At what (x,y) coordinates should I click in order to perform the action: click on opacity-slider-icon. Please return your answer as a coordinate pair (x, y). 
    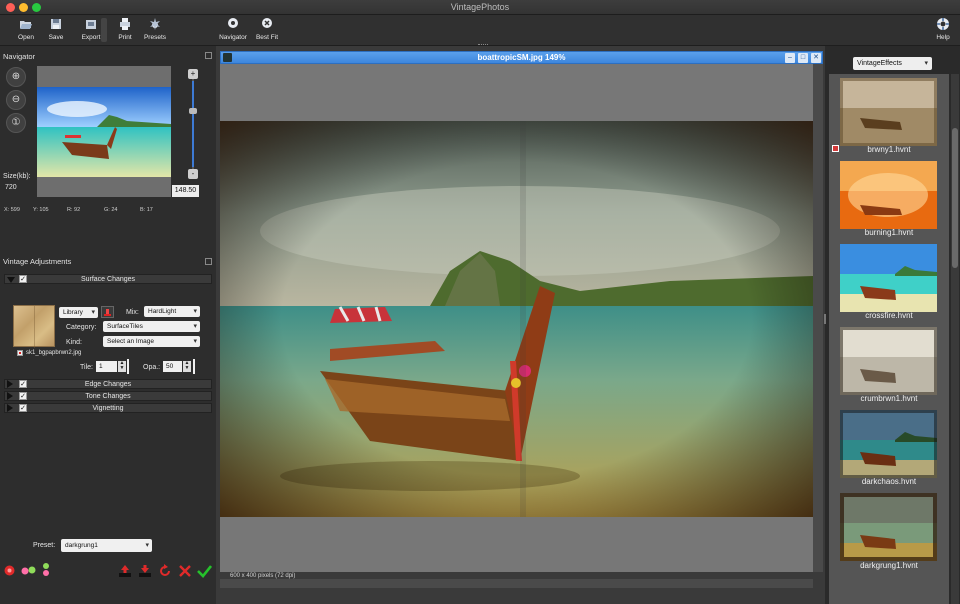
    Looking at the image, I should click on (194, 366).